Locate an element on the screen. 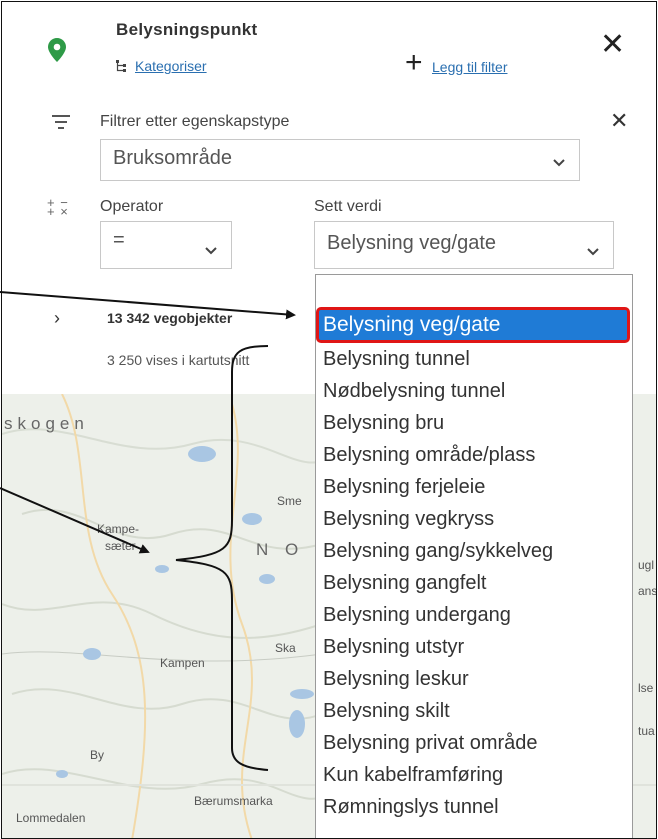 The image size is (658, 839). map-label: ugl is located at coordinates (646, 565).